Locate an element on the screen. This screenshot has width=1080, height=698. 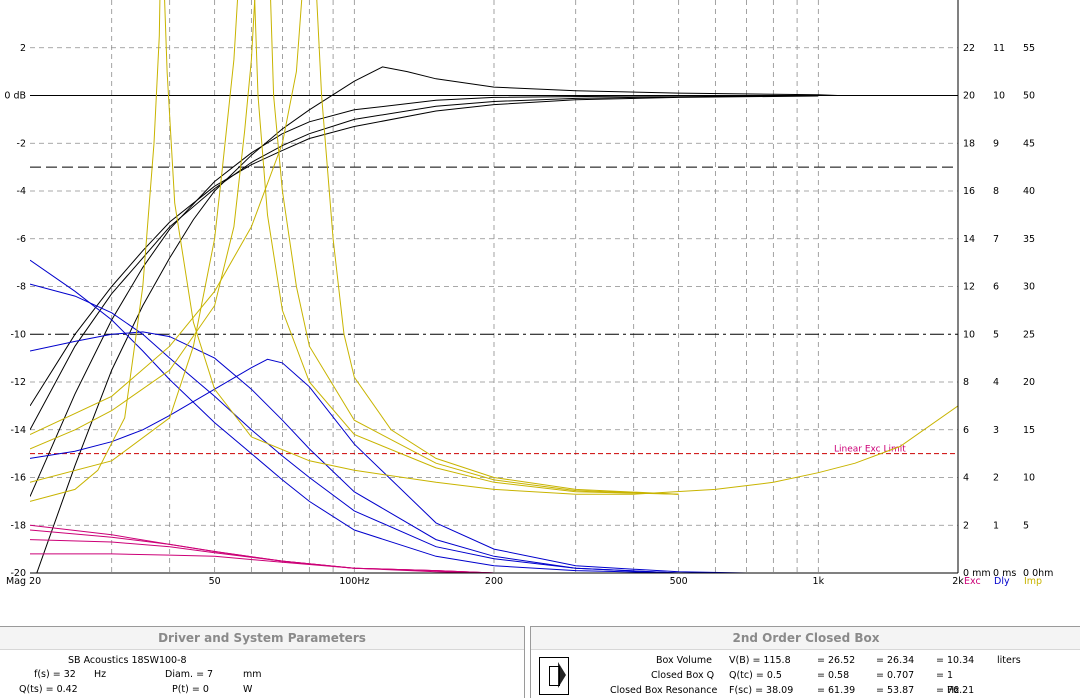
x-tick-label: 50 is located at coordinates (215, 581).